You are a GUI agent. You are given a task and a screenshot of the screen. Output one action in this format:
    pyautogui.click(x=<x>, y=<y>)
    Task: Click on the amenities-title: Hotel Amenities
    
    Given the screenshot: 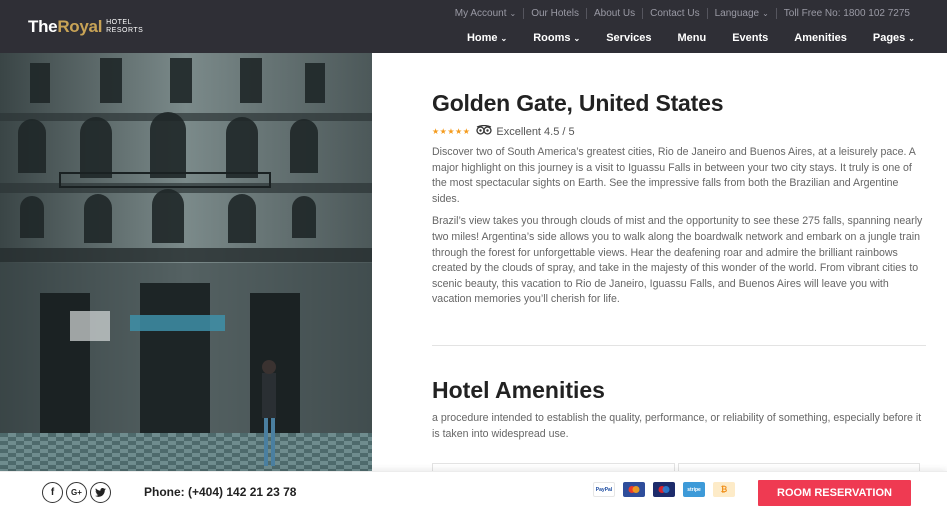 What is the action you would take?
    pyautogui.click(x=518, y=390)
    